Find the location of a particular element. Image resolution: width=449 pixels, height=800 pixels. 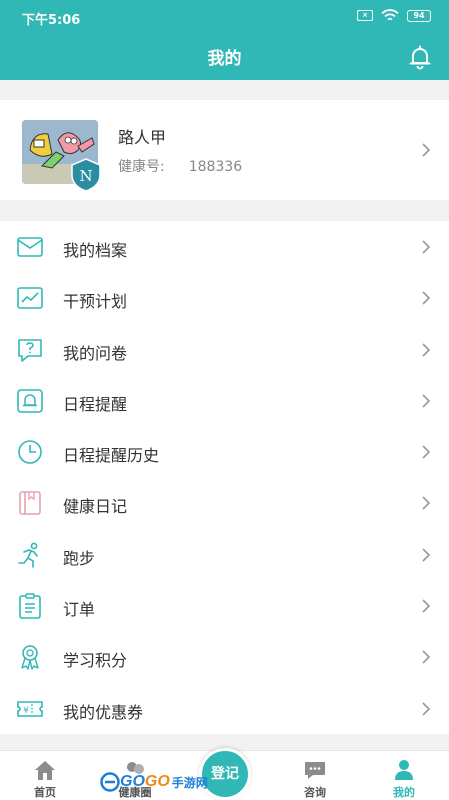

book-icon is located at coordinates (30, 503).